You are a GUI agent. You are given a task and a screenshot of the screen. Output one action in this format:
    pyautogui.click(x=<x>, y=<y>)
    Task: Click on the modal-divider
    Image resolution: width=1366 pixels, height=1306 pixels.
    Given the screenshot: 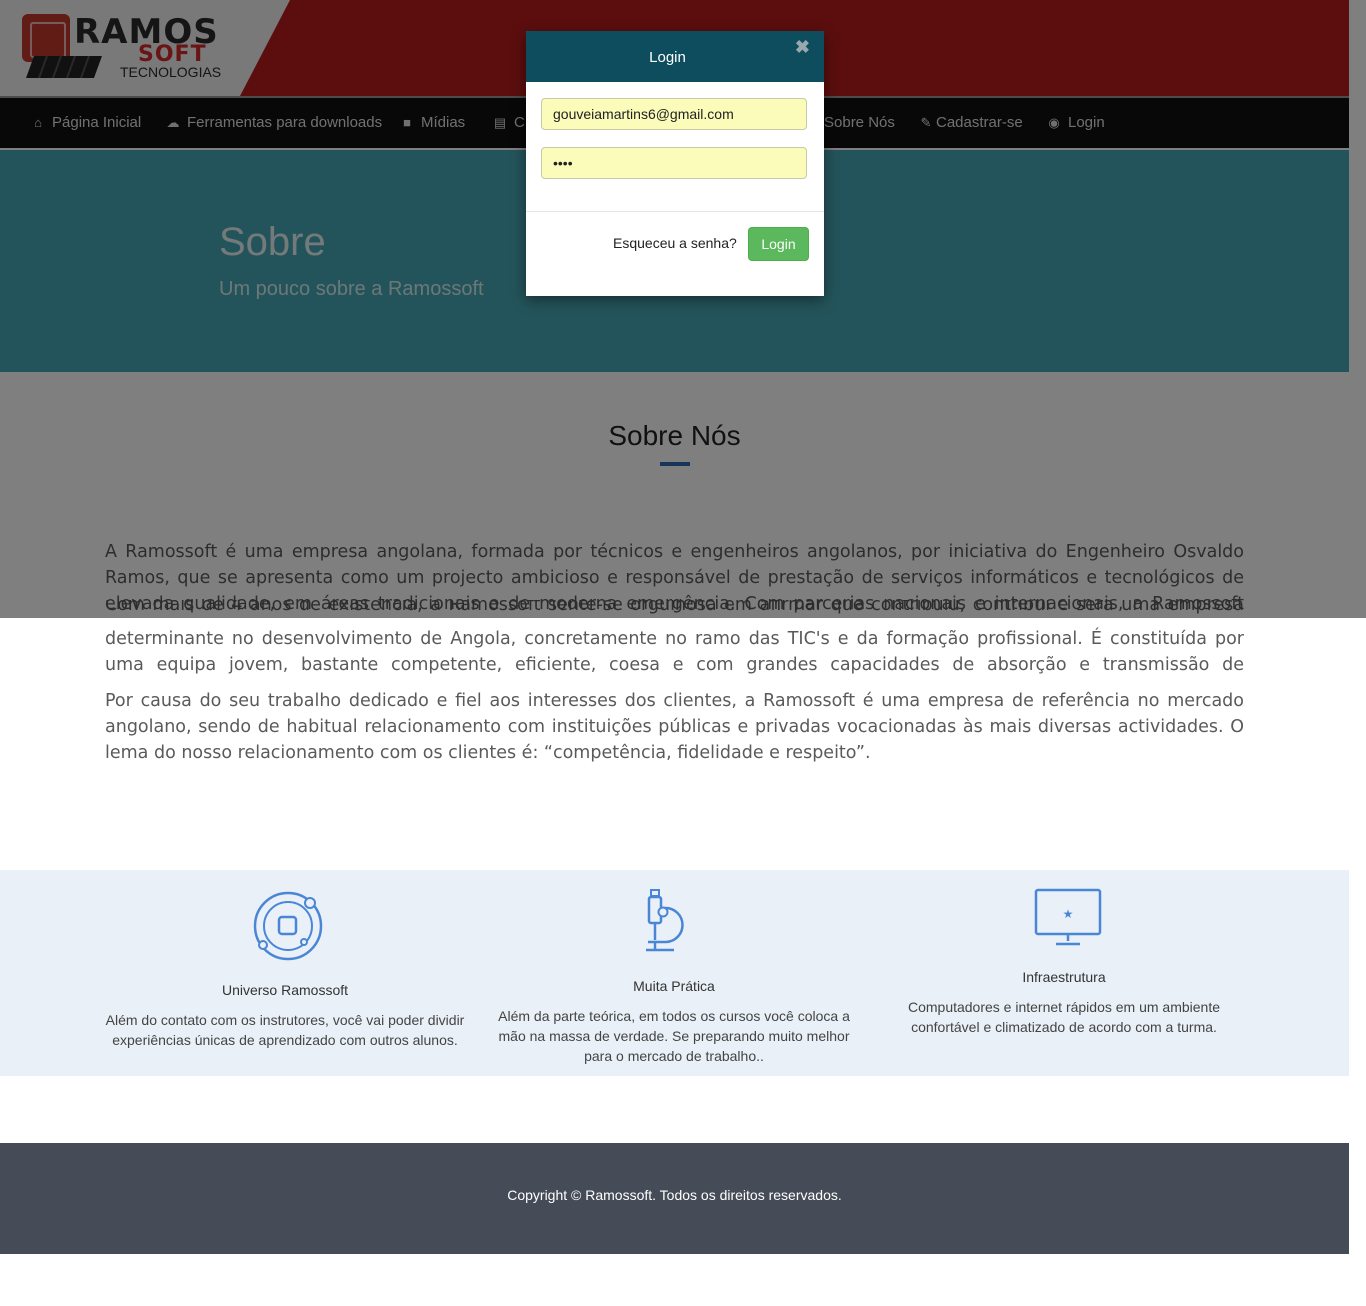 What is the action you would take?
    pyautogui.click(x=675, y=211)
    